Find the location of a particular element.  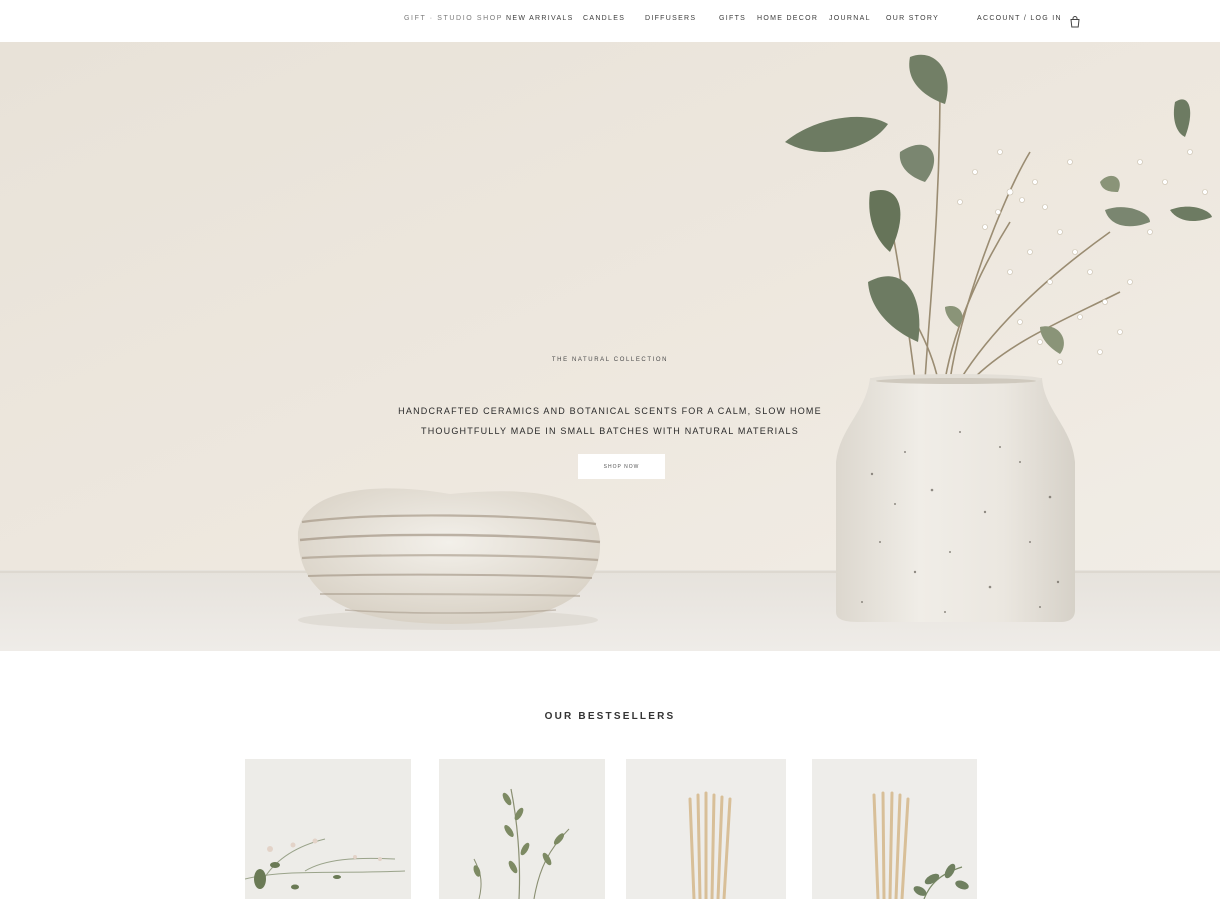

nav-item-diffusers: DIFFUSERS is located at coordinates (670, 18).